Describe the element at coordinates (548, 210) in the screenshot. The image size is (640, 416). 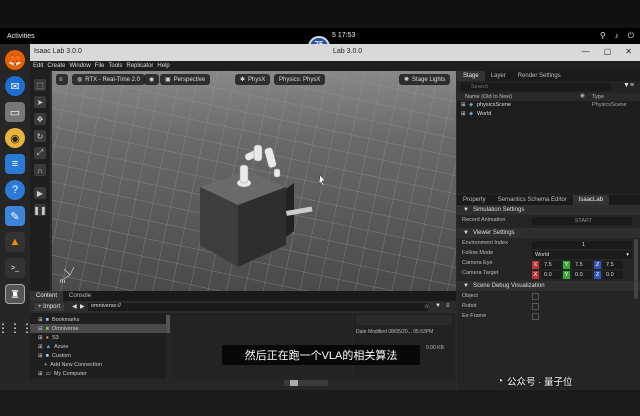
I see `simulation-settings-header: ▼ Simulation Settings` at that location.